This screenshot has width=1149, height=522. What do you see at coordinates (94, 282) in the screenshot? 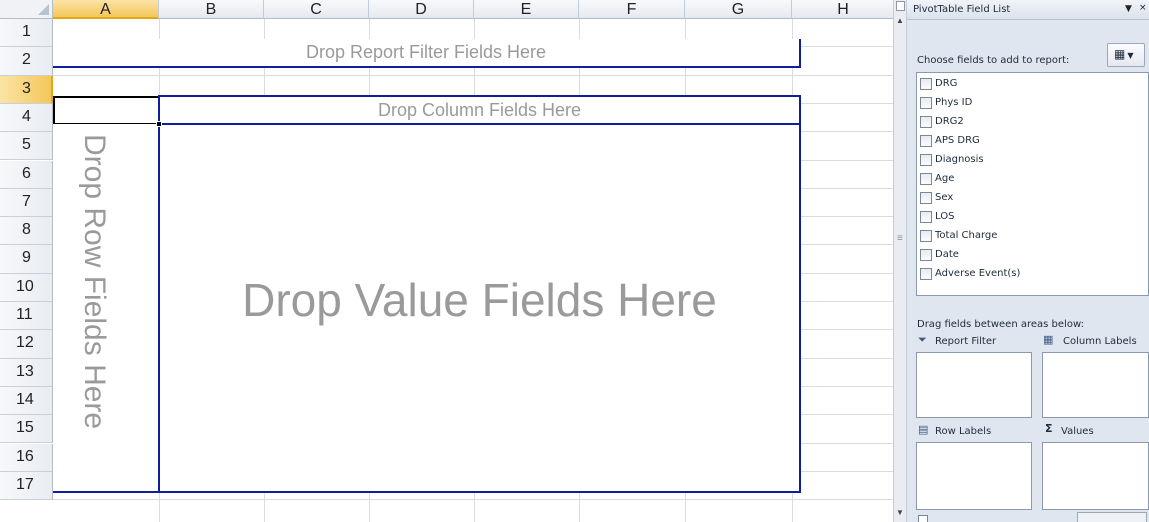
I see `row-placeholder: Drop Row Fields Here` at bounding box center [94, 282].